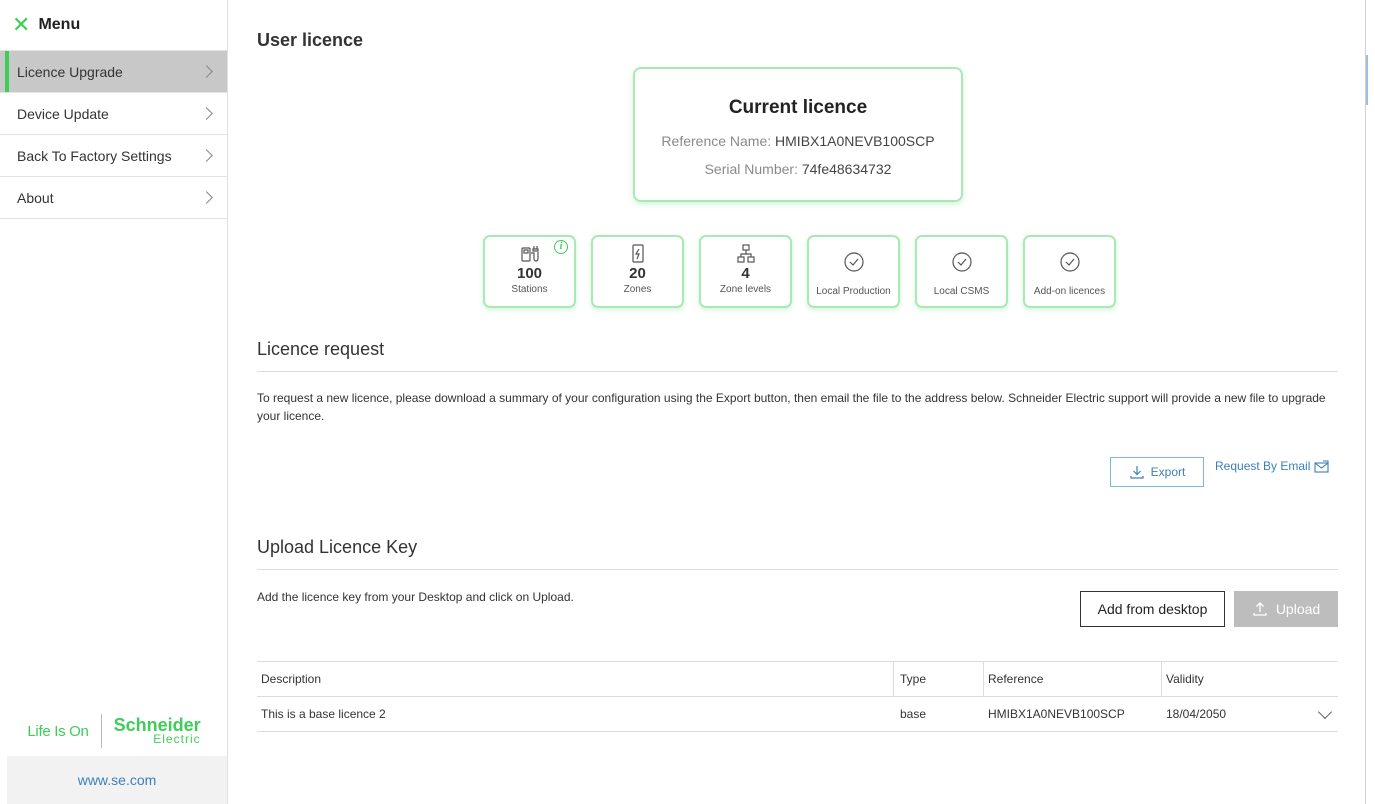  Describe the element at coordinates (1263, 466) in the screenshot. I see `email-label: Request By Email` at that location.